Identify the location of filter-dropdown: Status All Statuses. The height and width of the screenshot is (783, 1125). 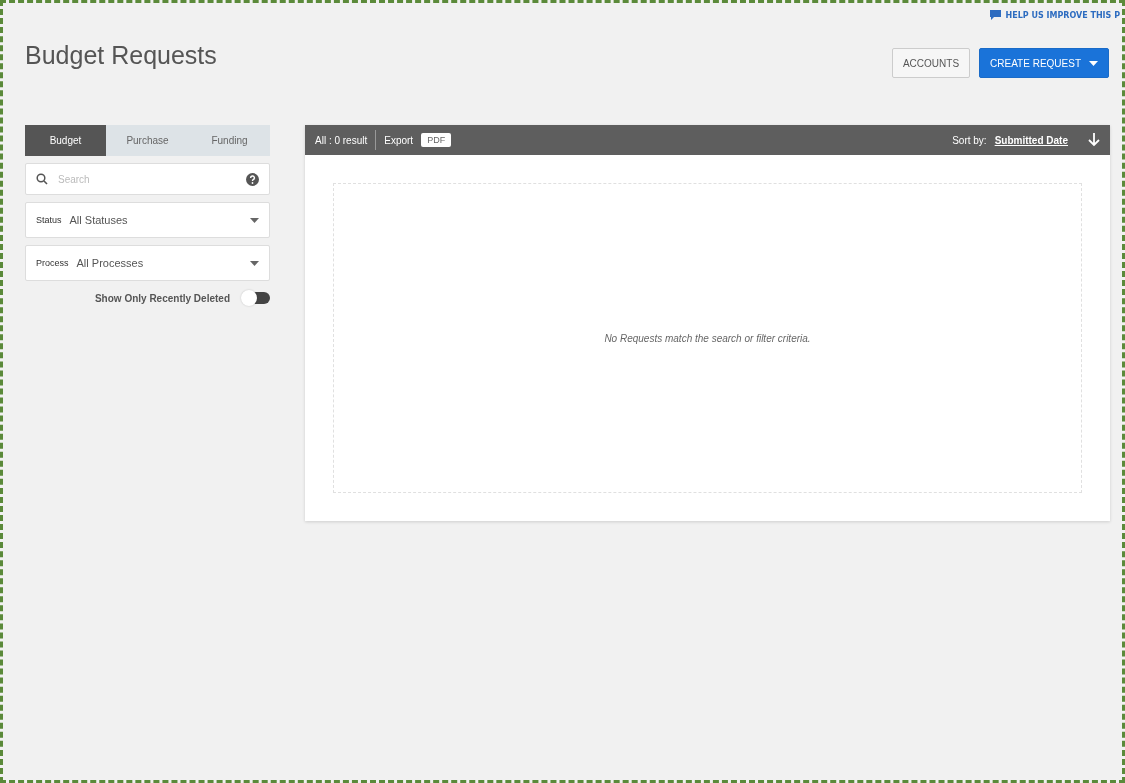
(147, 220).